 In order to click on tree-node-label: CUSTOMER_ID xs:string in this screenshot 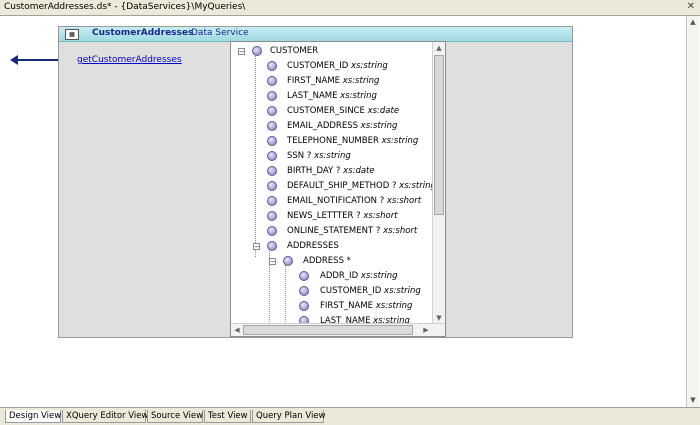, I will do `click(370, 291)`.